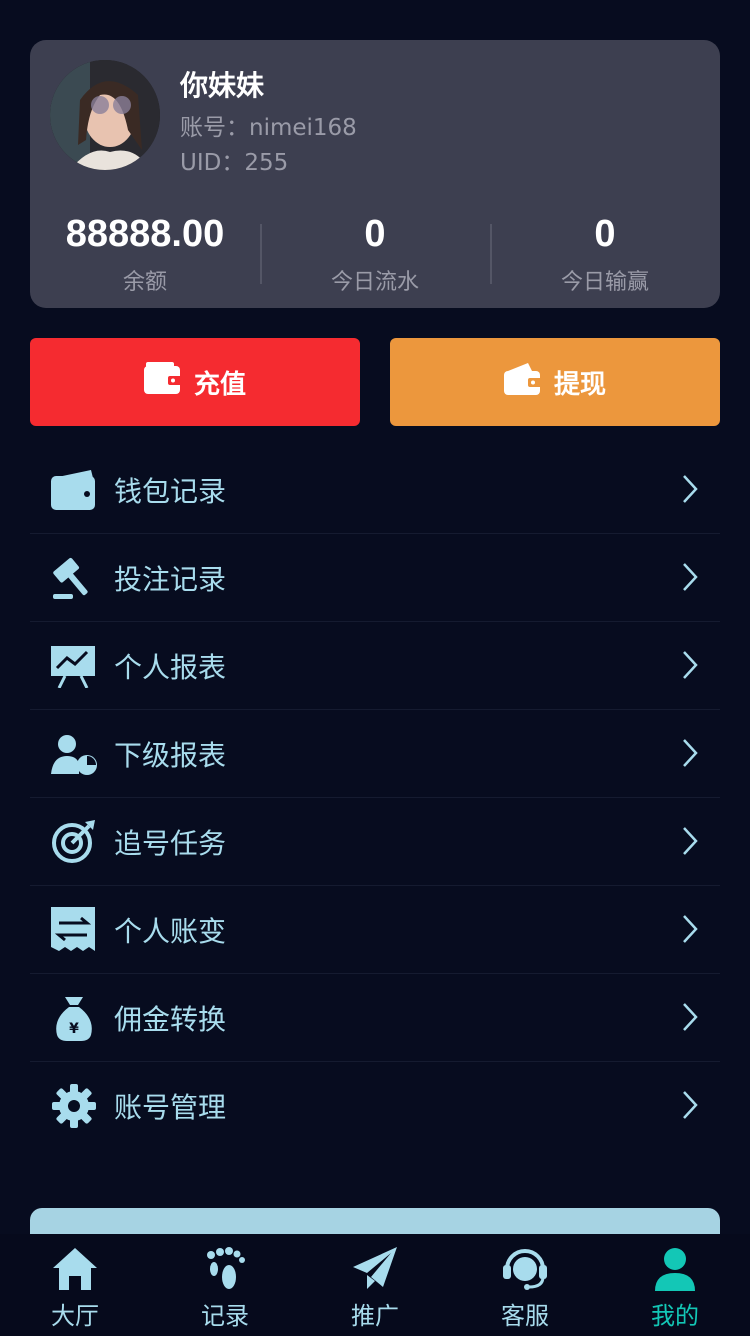 The width and height of the screenshot is (750, 1336). I want to click on footprints-icon, so click(225, 1269).